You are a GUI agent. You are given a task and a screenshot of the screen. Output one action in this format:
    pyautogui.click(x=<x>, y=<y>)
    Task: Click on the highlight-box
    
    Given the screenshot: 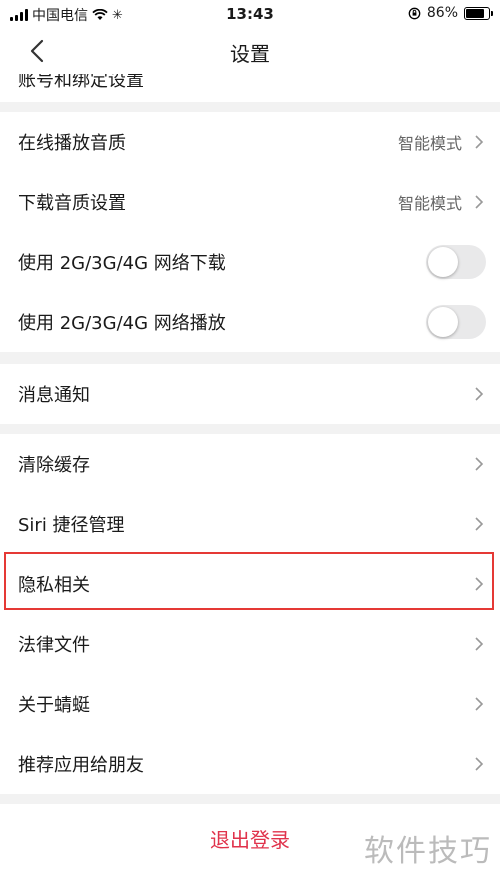 What is the action you would take?
    pyautogui.click(x=249, y=581)
    